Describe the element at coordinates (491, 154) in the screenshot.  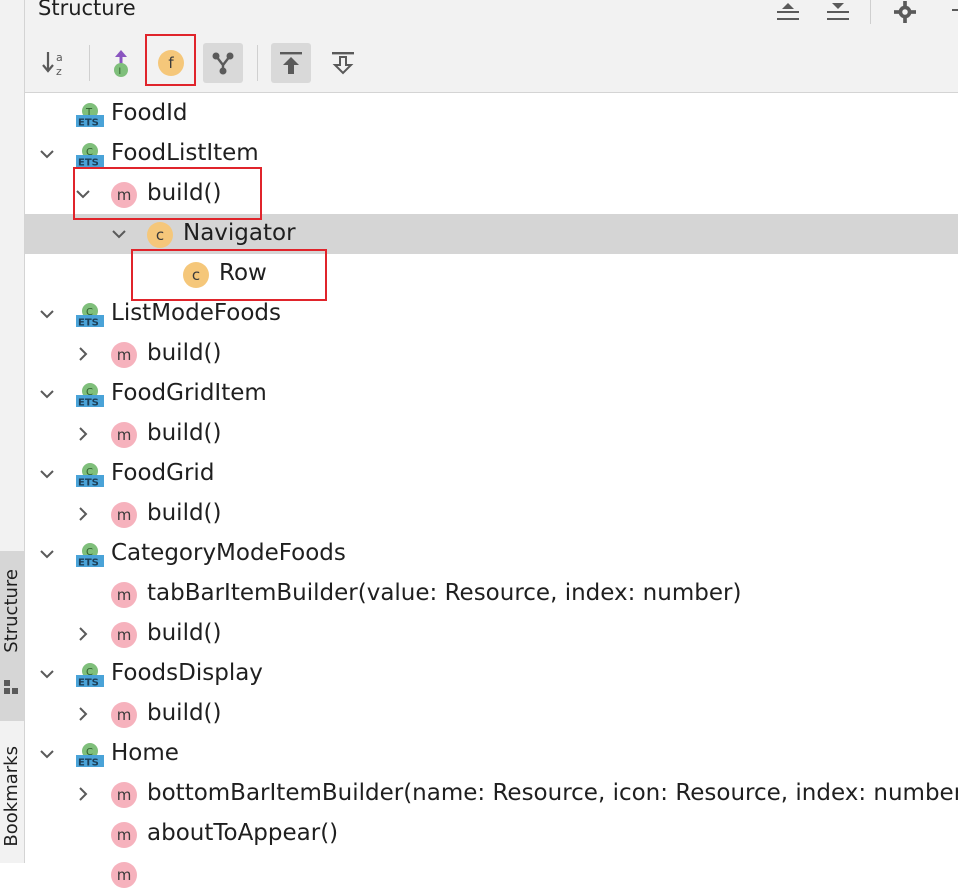
I see `tree-row: C ETS FoodListItem` at that location.